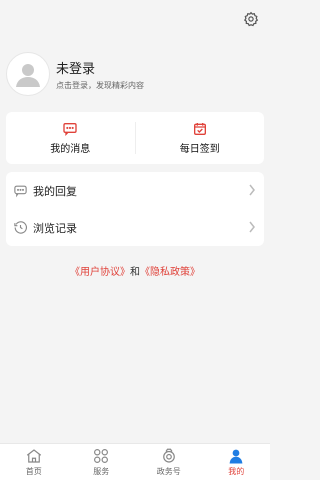 This screenshot has width=320, height=480. I want to click on settings-button, so click(251, 19).